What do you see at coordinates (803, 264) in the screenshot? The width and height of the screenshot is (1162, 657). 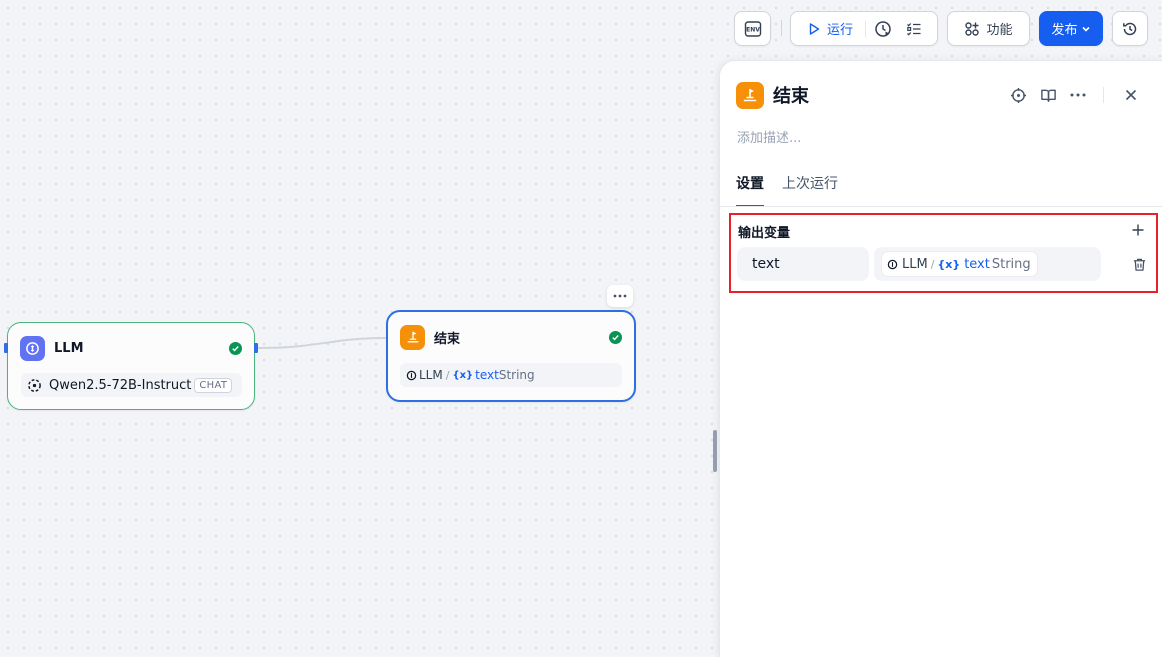 I see `output-variable-name-input: text` at bounding box center [803, 264].